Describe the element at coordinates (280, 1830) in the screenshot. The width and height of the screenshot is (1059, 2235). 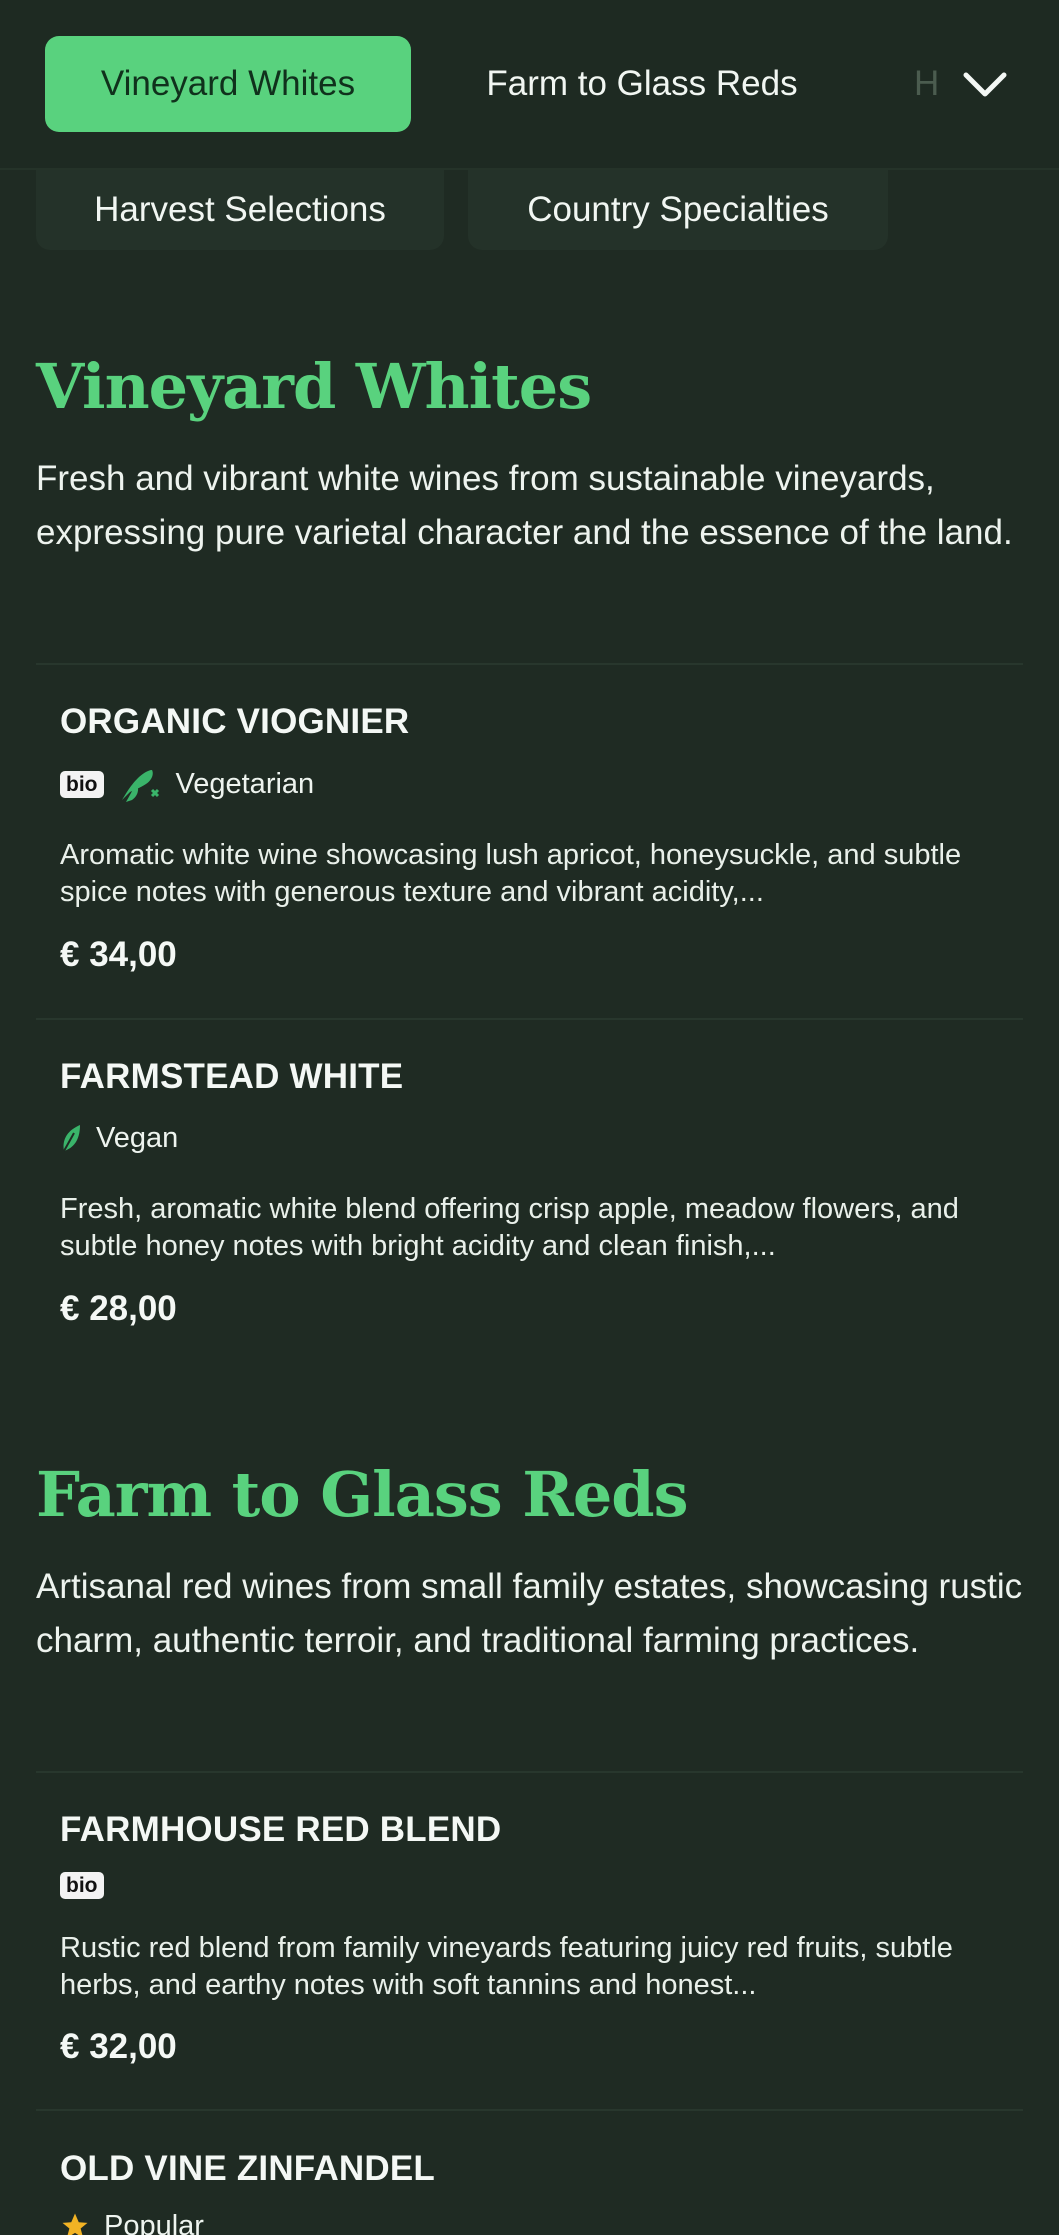
I see `item-name: FARMHOUSE RED BLEND` at that location.